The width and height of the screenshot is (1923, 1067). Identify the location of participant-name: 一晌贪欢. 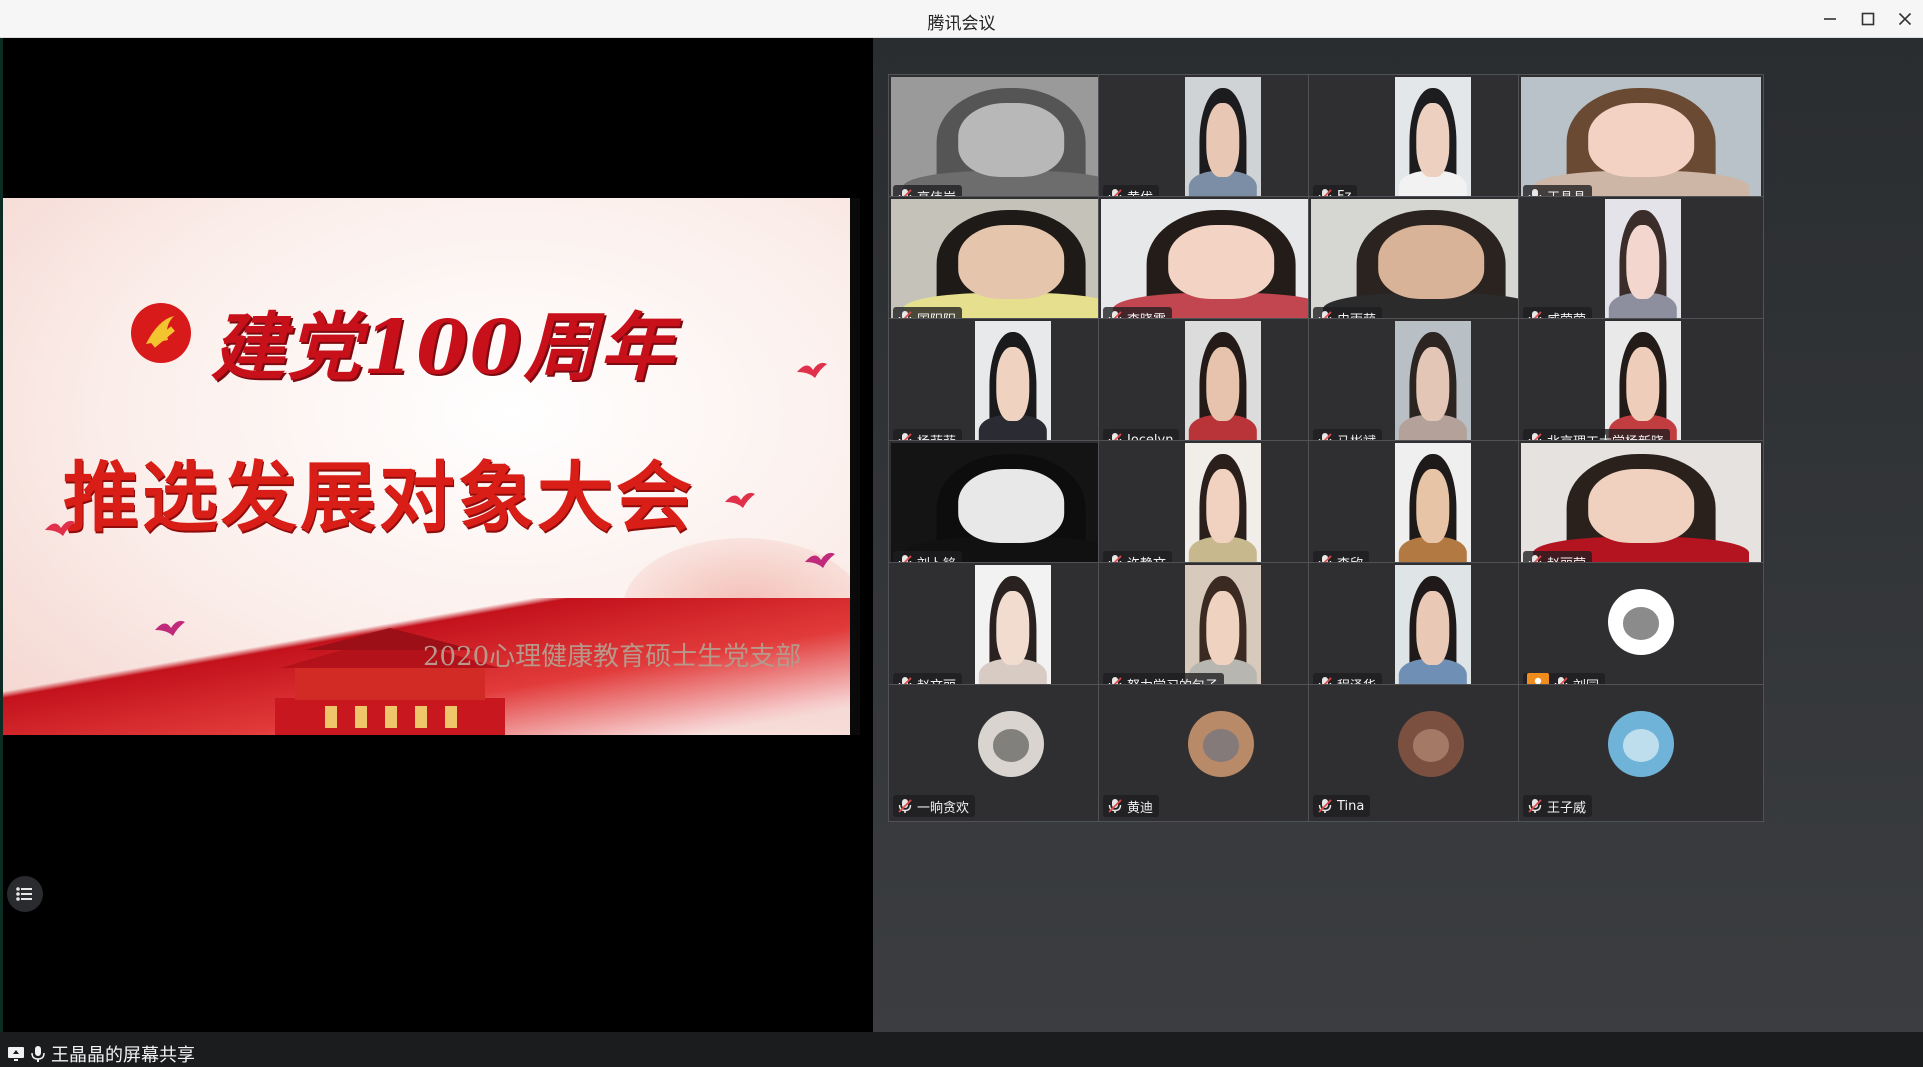
(943, 808).